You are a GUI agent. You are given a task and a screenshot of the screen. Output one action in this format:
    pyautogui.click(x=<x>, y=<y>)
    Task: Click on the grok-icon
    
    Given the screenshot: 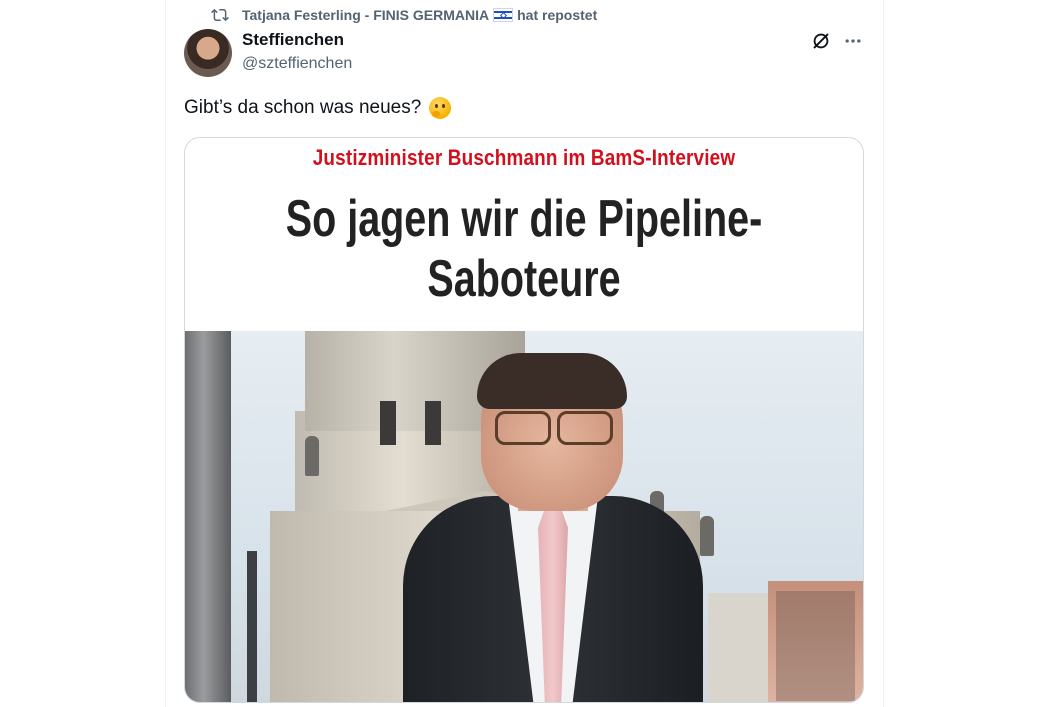 What is the action you would take?
    pyautogui.click(x=821, y=41)
    